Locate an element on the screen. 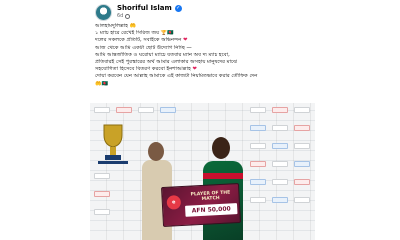 The height and width of the screenshot is (240, 400). timestamp-row: 6d is located at coordinates (149, 16).